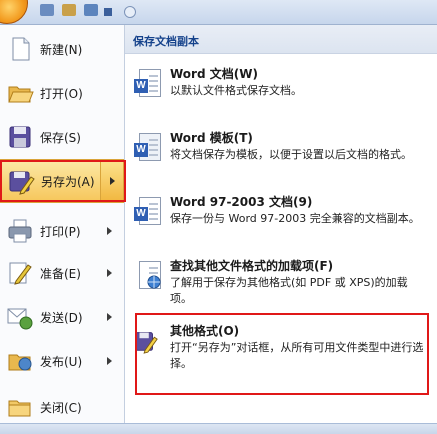  I want to click on save-disk-icon, so click(20, 137).